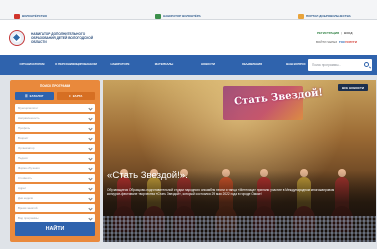 The image size is (377, 249). Describe the element at coordinates (147, 175) in the screenshot. I see `news-title: «Стать Звездой!».` at that location.